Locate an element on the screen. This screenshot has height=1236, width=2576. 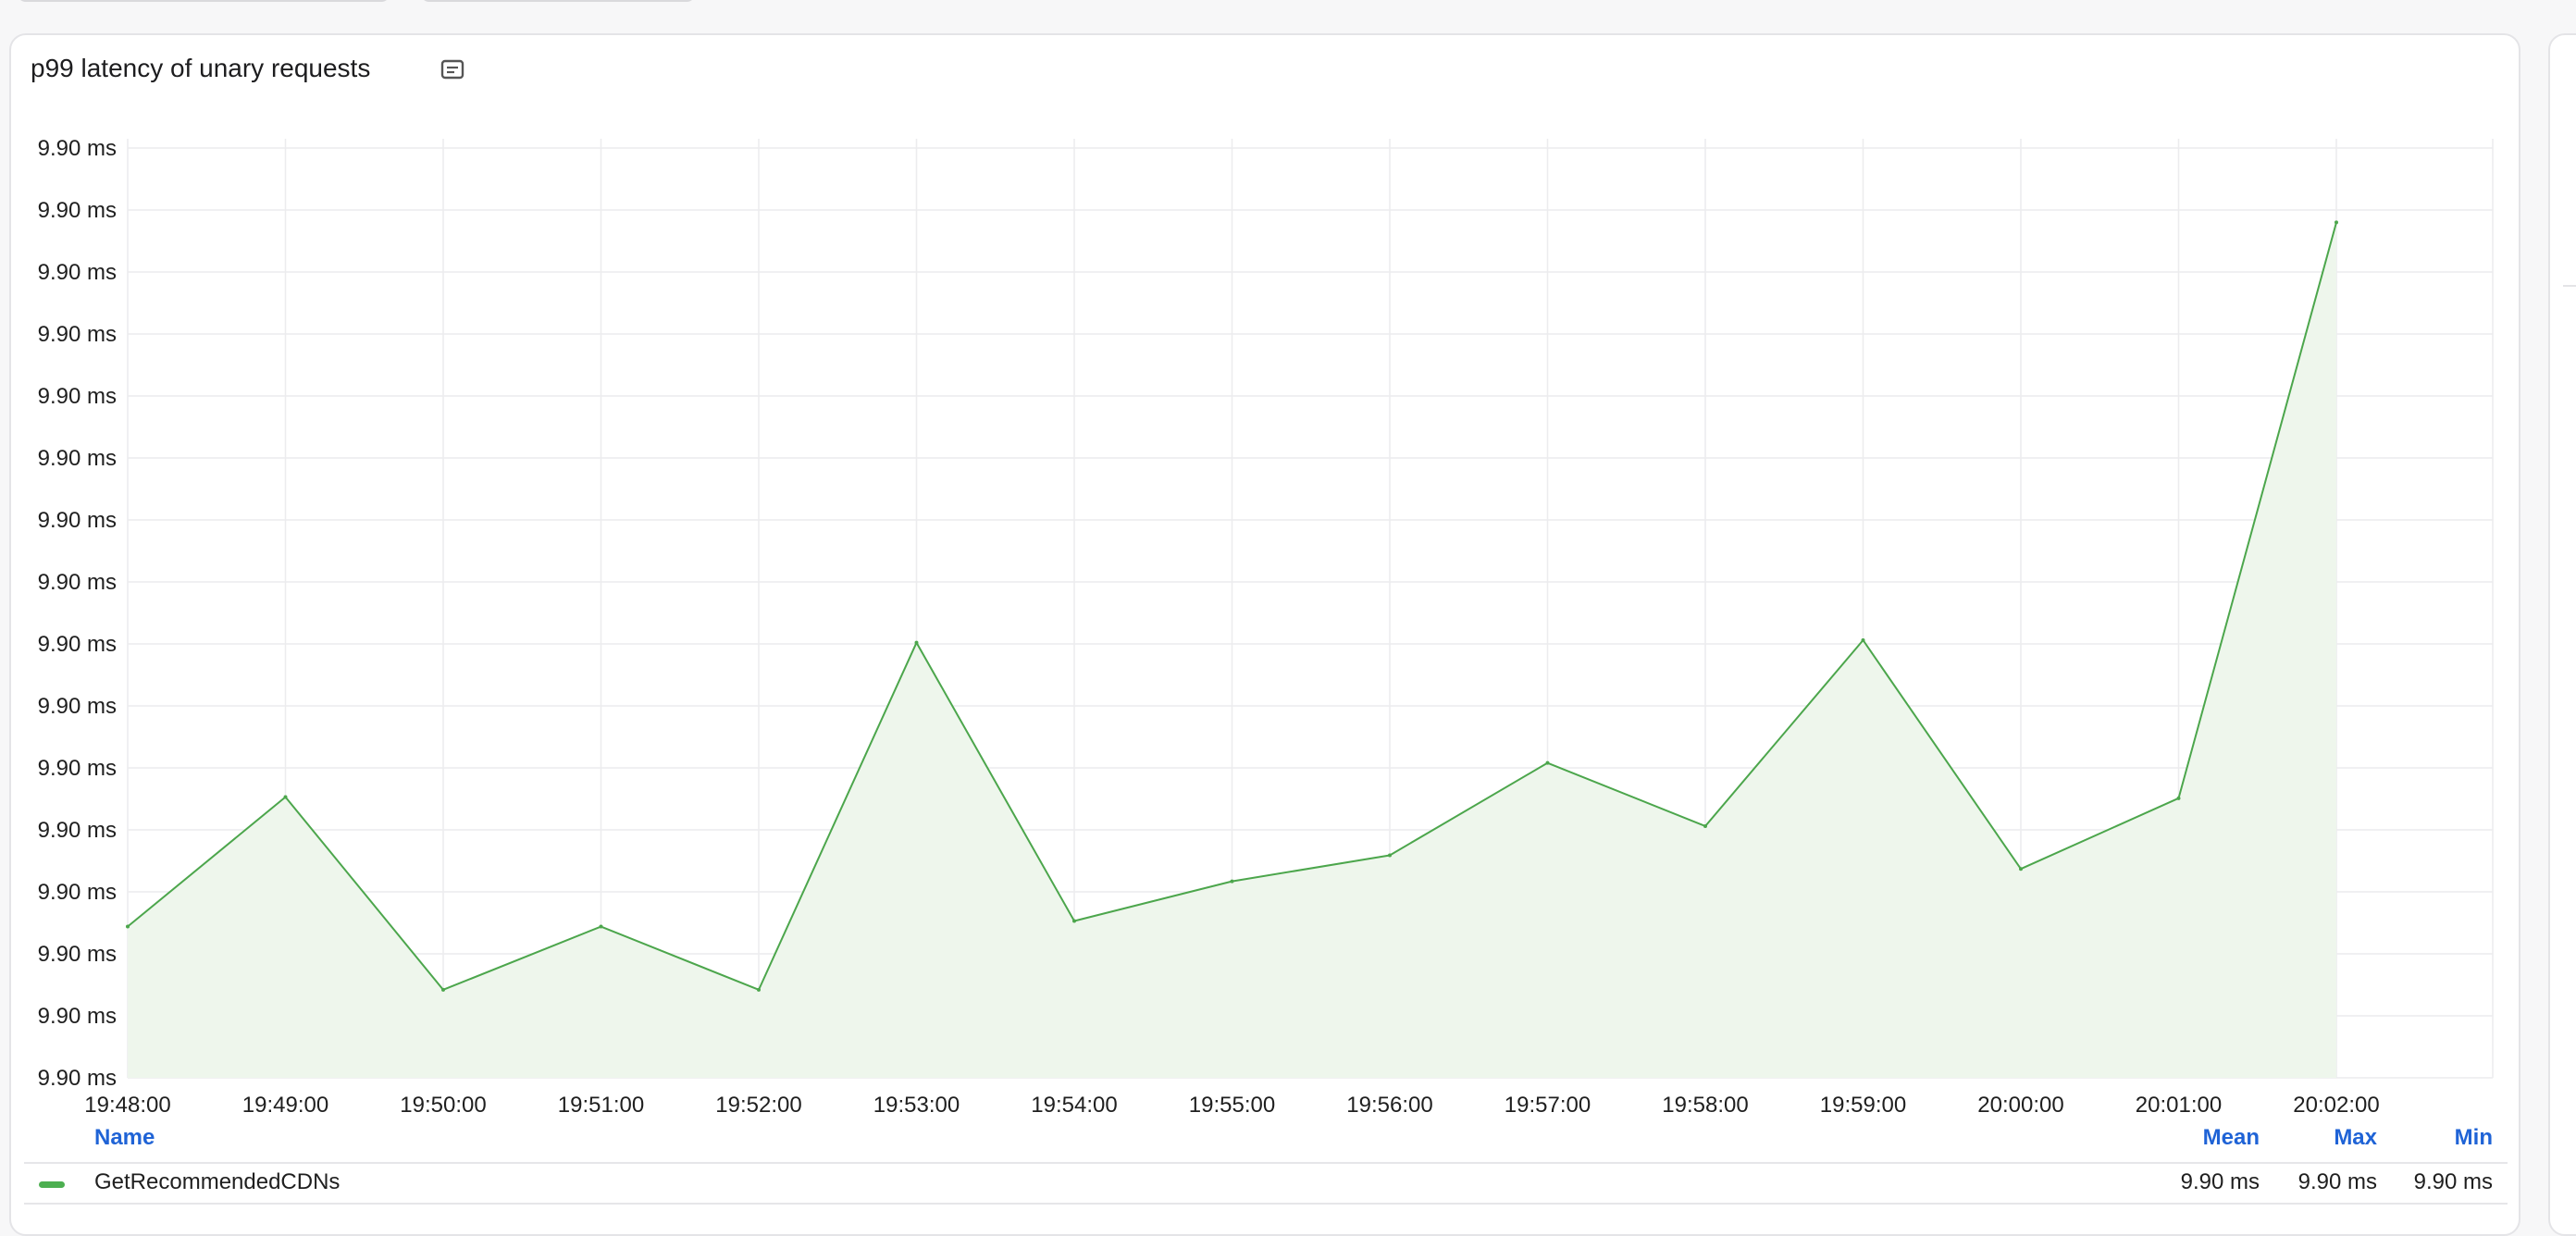
legend-divider is located at coordinates (1266, 1163).